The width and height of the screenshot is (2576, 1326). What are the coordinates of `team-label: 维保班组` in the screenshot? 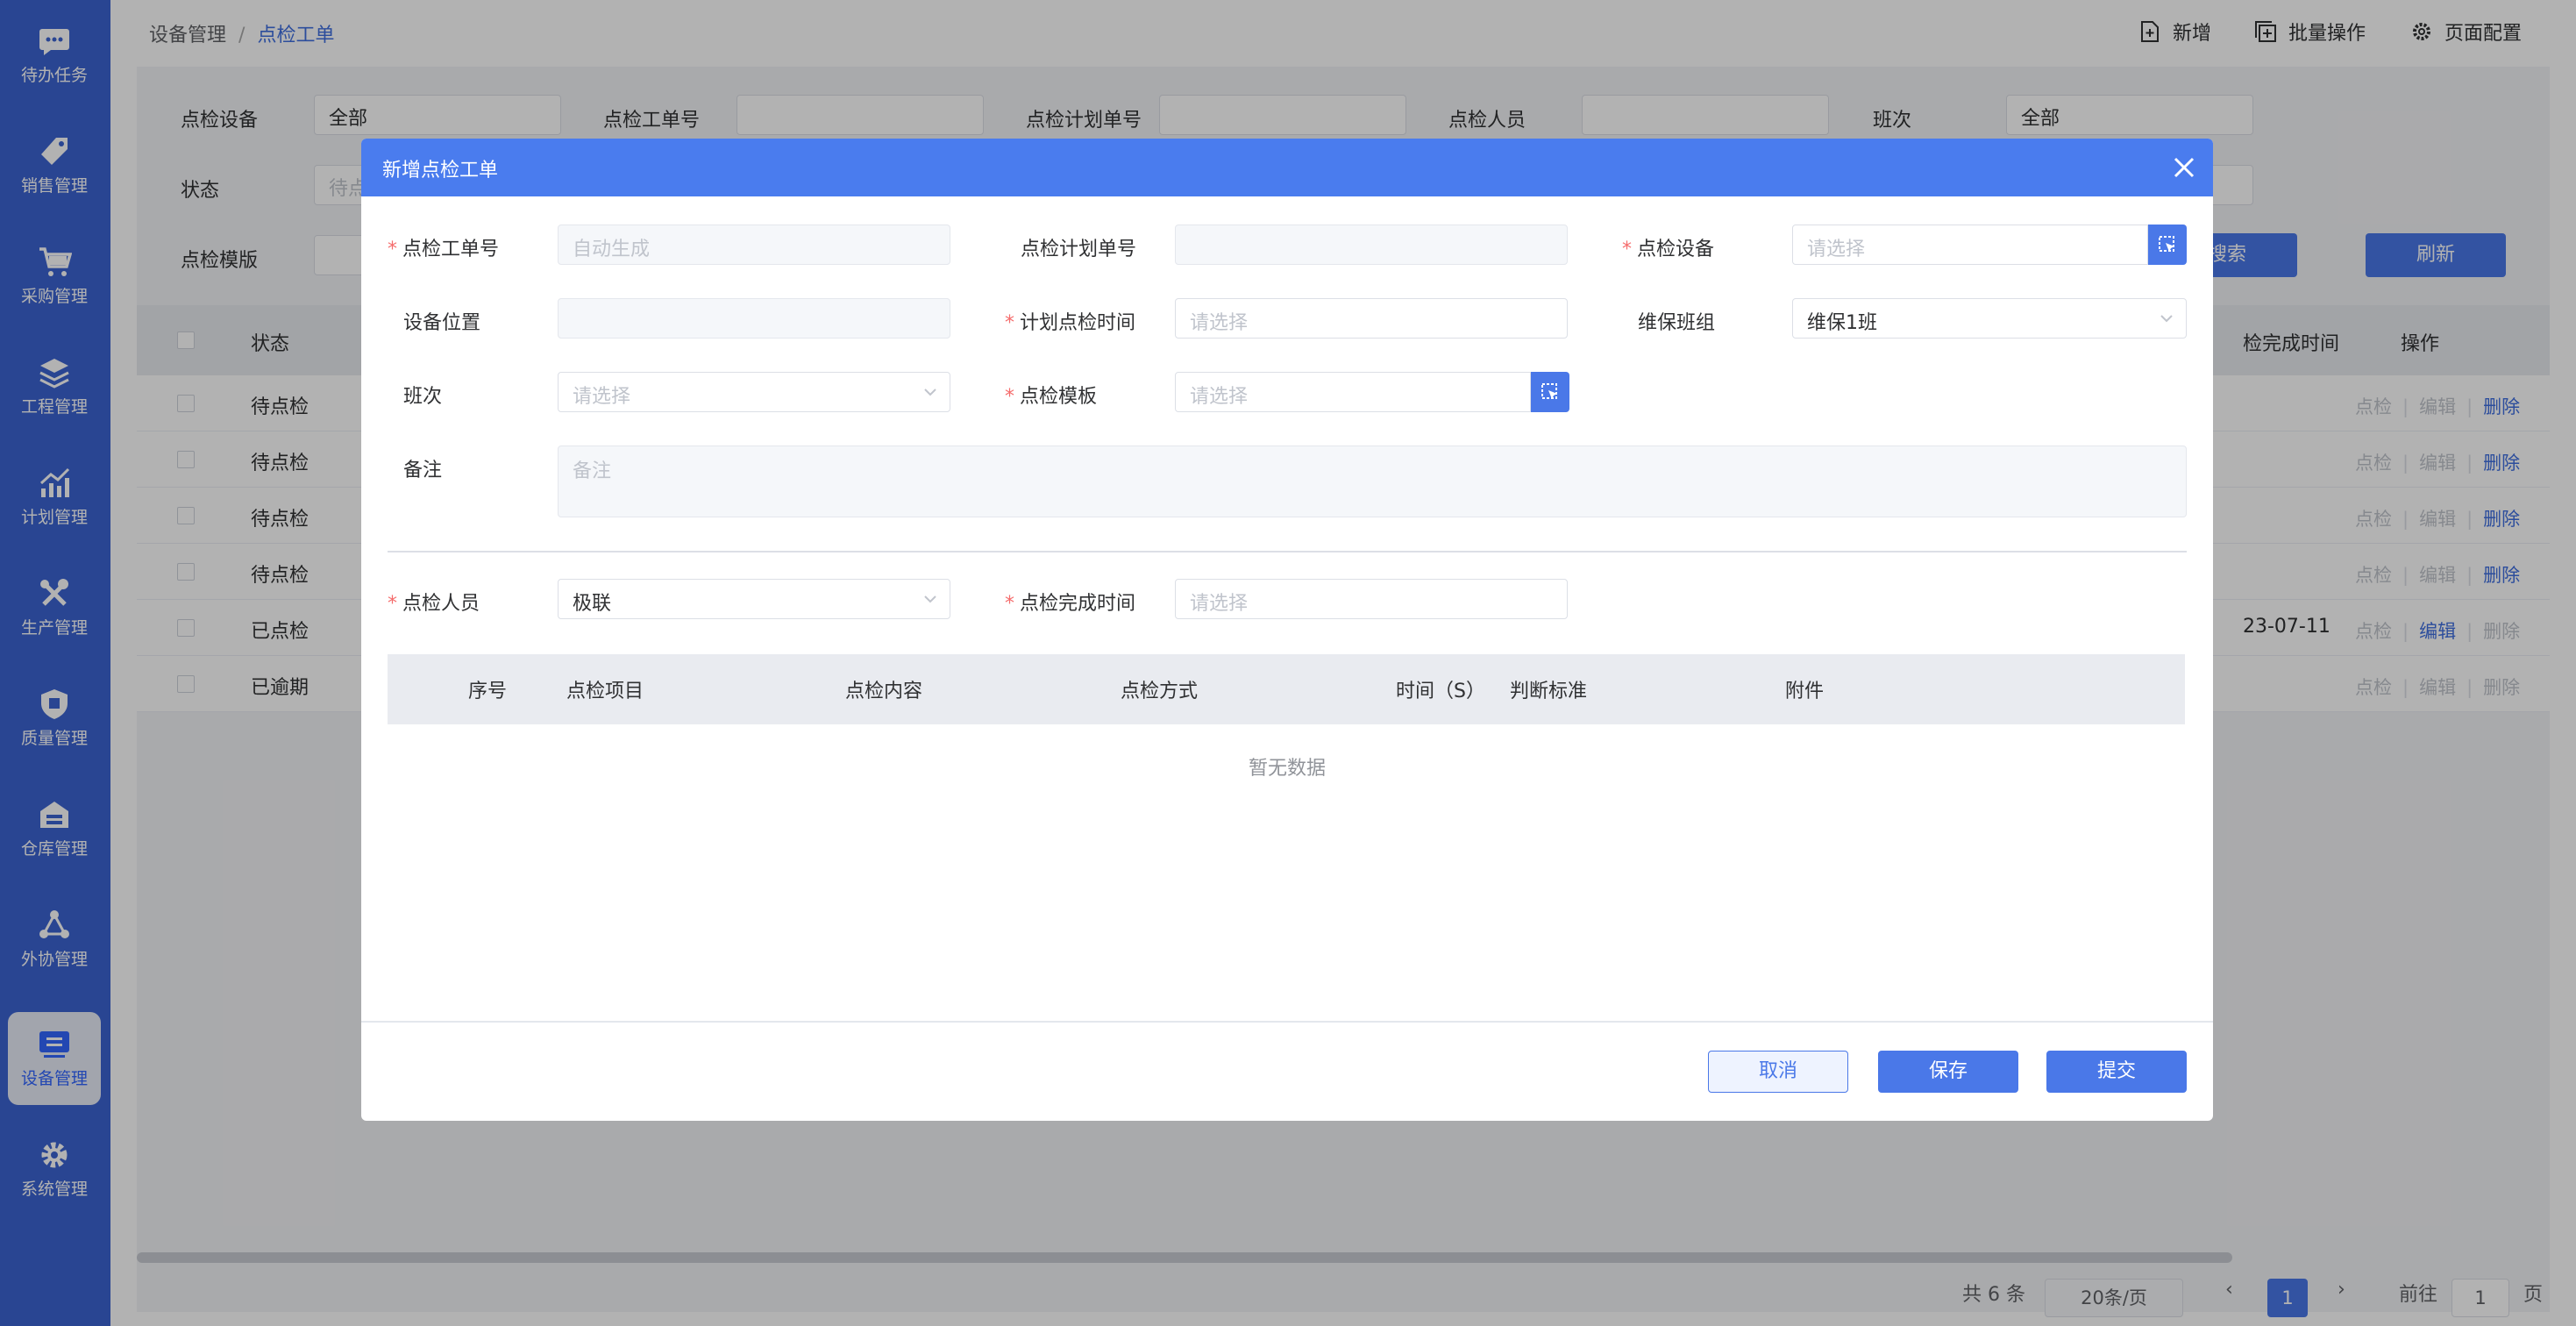 It's located at (1677, 323).